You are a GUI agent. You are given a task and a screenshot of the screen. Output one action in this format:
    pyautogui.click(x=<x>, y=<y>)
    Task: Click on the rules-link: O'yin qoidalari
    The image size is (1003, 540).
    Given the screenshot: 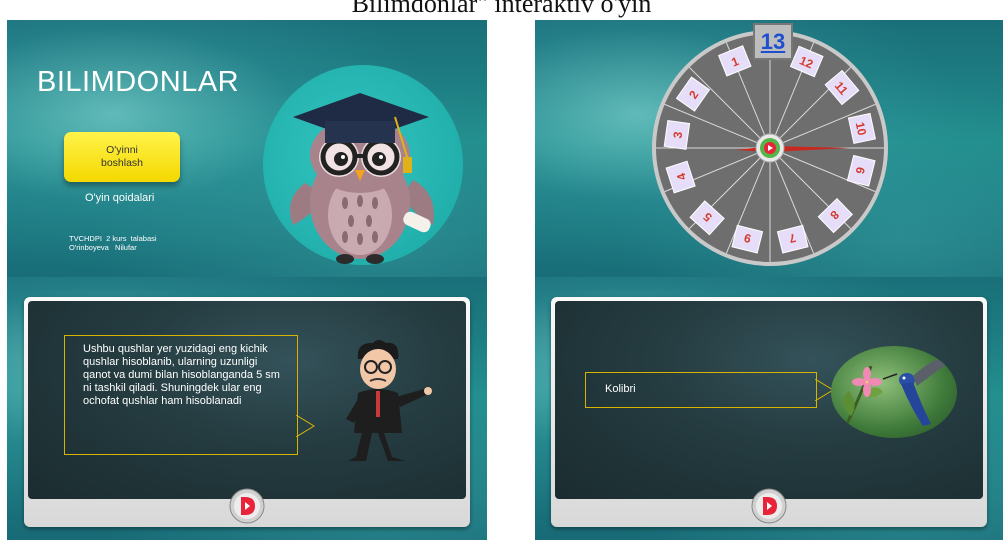 What is the action you would take?
    pyautogui.click(x=119, y=198)
    